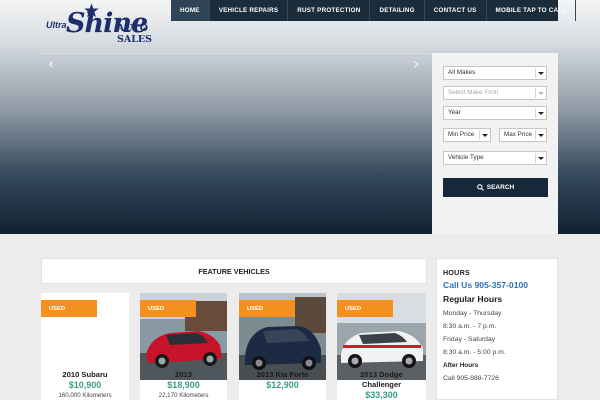 This screenshot has height=400, width=600. What do you see at coordinates (469, 339) in the screenshot?
I see `weekend-label: Friday - Saturday` at bounding box center [469, 339].